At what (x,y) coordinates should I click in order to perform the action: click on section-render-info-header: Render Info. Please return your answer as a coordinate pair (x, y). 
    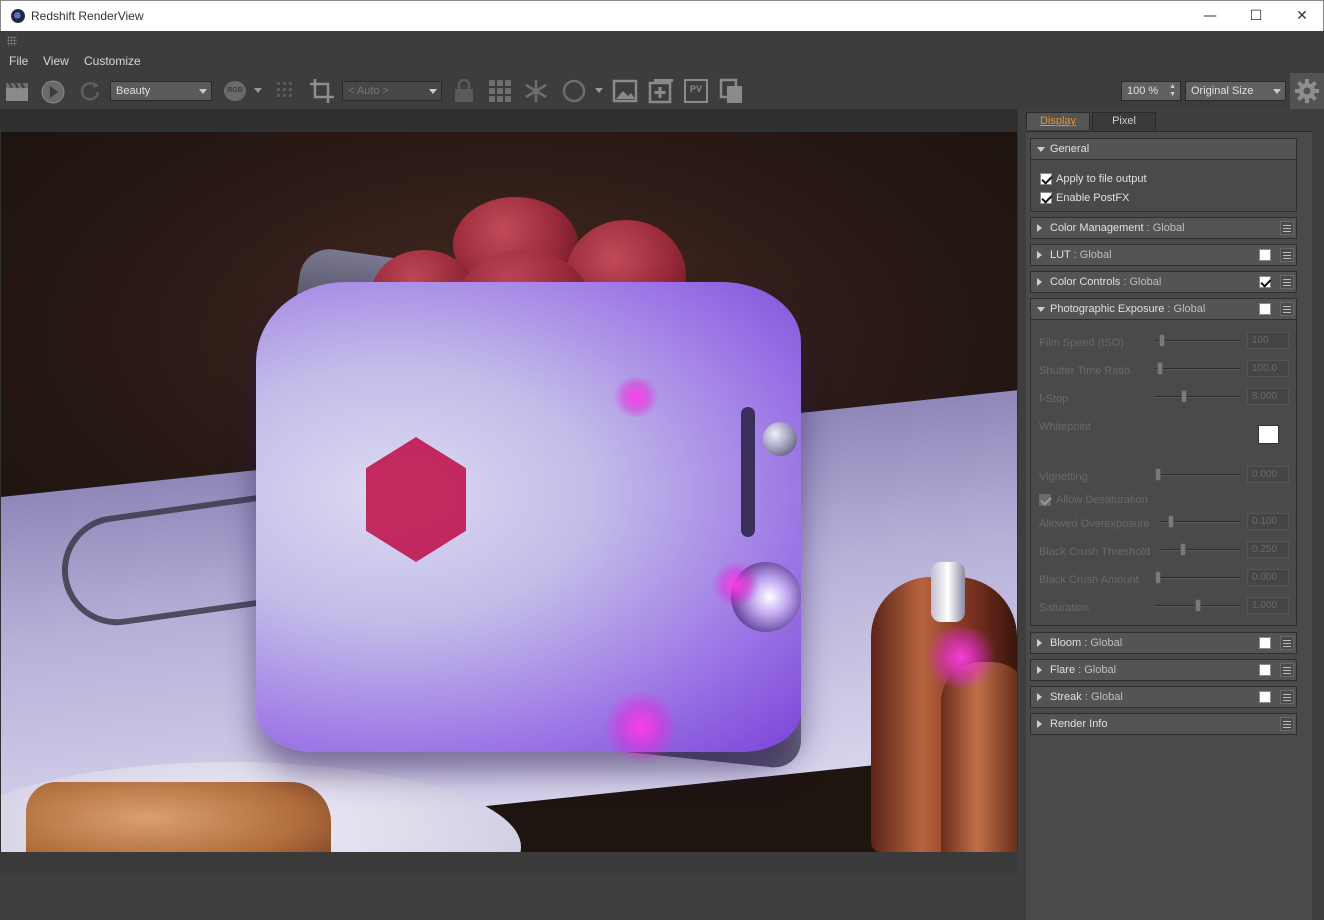
    Looking at the image, I should click on (1163, 724).